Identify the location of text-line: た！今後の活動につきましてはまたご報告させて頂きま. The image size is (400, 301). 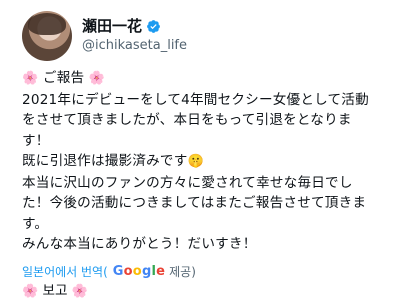
(194, 203).